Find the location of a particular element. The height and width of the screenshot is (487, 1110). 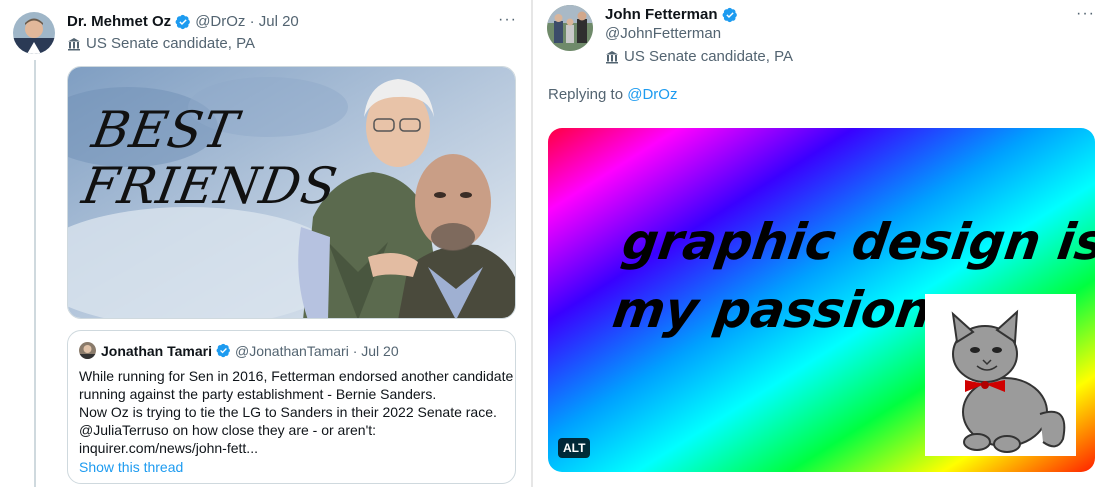

oz-name-row: Dr. Mehmet Oz @DrOz · Jul 20 is located at coordinates (183, 21).